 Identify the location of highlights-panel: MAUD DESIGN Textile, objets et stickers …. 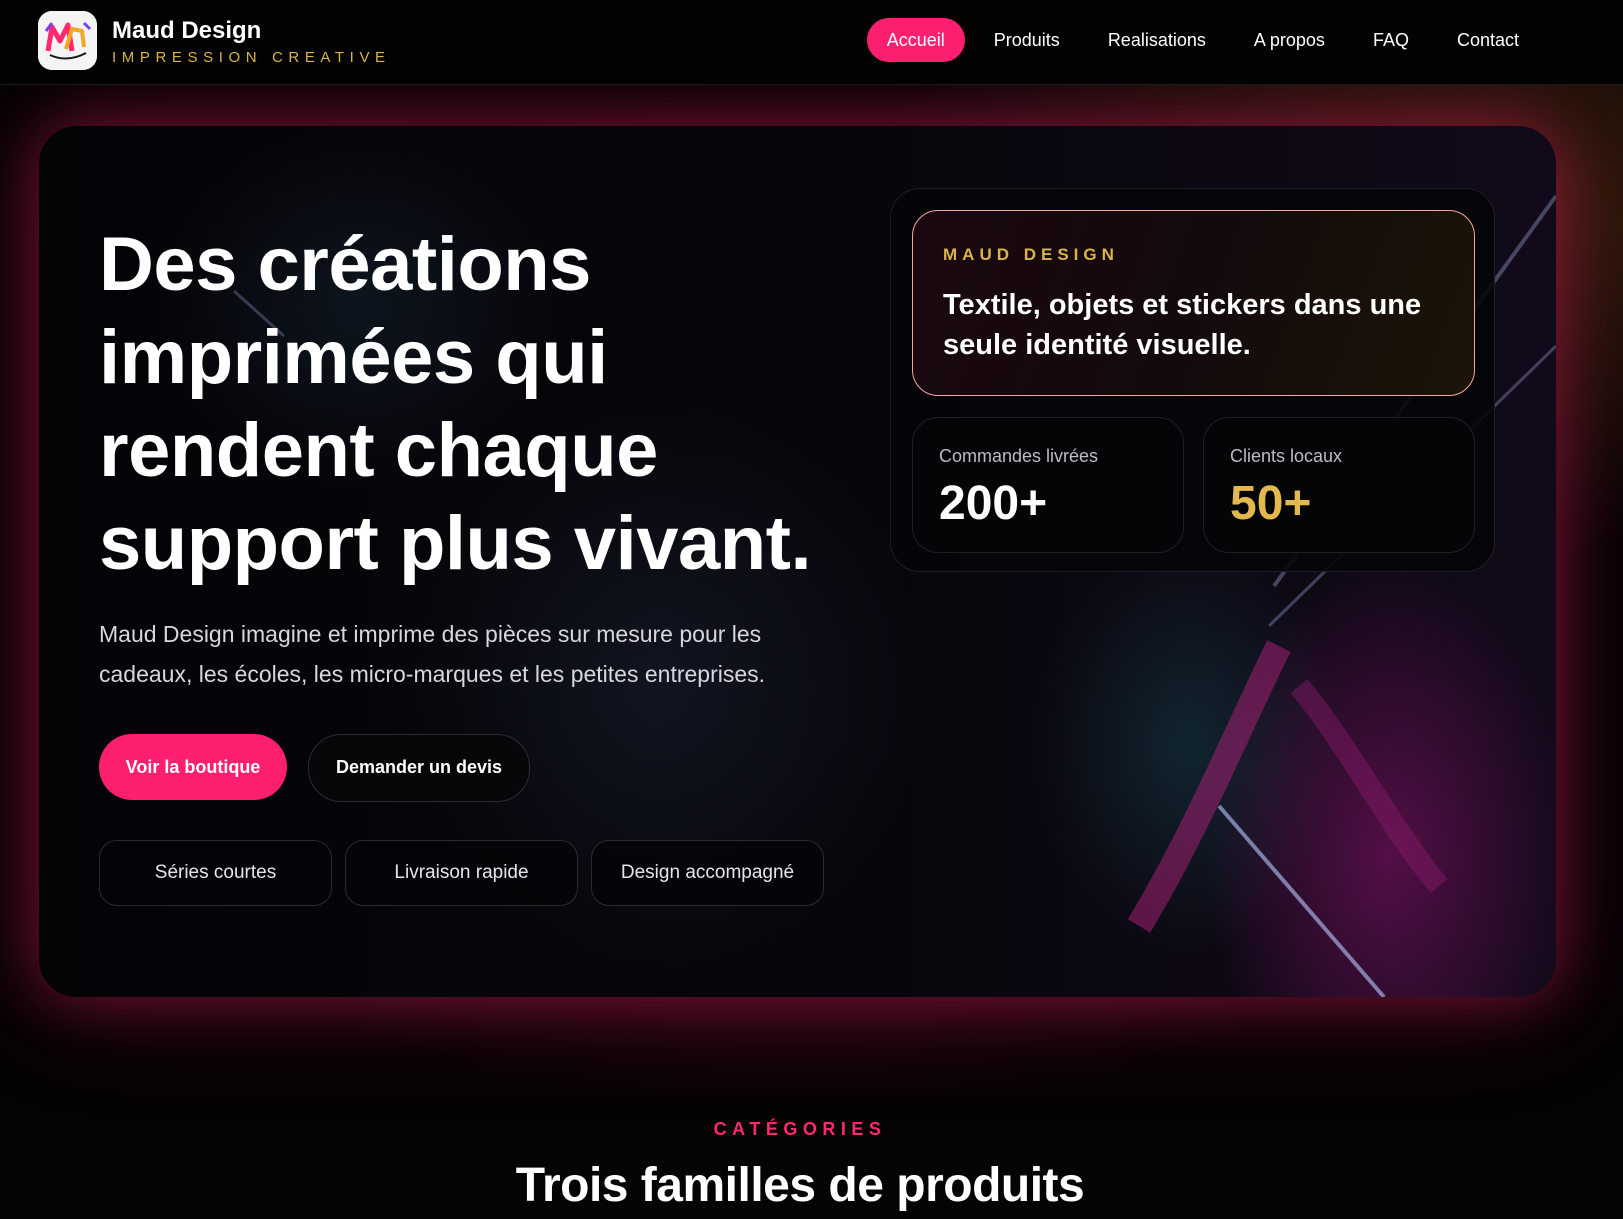
(1192, 380).